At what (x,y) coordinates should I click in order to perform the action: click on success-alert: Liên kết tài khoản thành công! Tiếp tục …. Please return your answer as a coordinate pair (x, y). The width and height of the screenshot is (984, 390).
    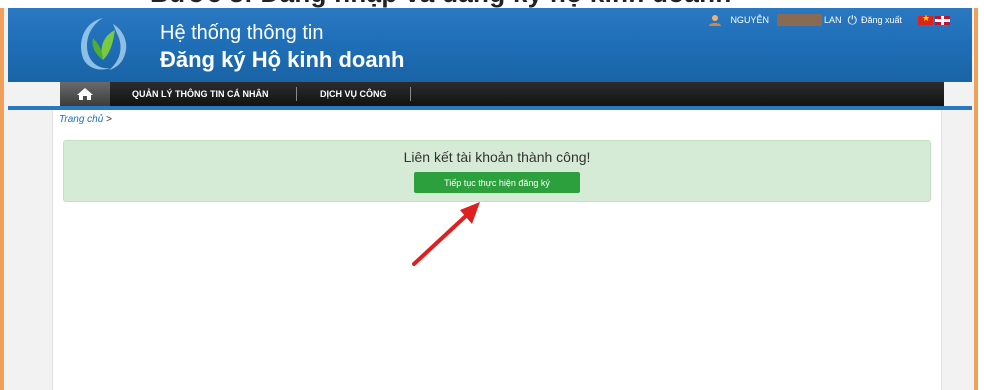
    Looking at the image, I should click on (497, 171).